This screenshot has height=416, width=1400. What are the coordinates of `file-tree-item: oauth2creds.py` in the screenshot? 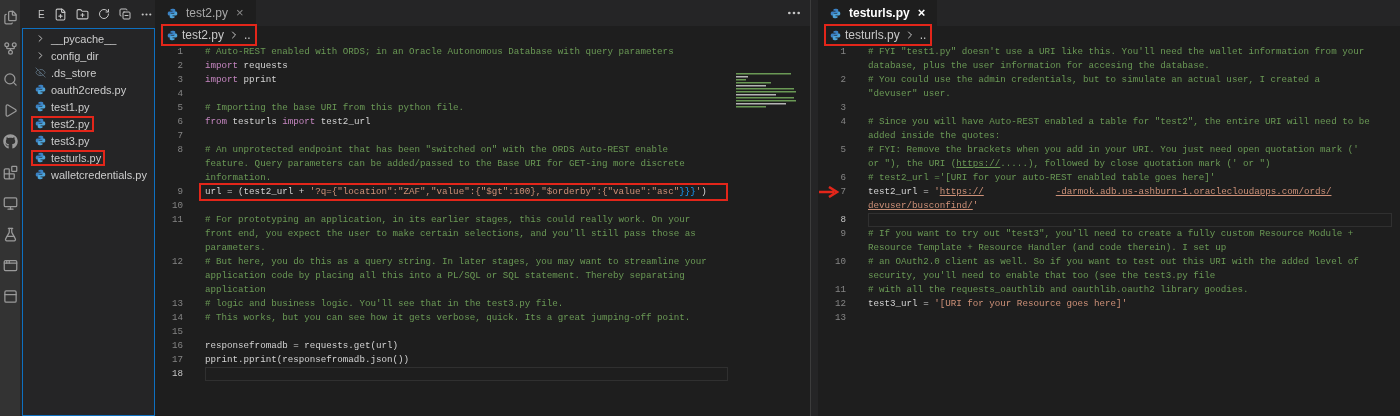 It's located at (81, 89).